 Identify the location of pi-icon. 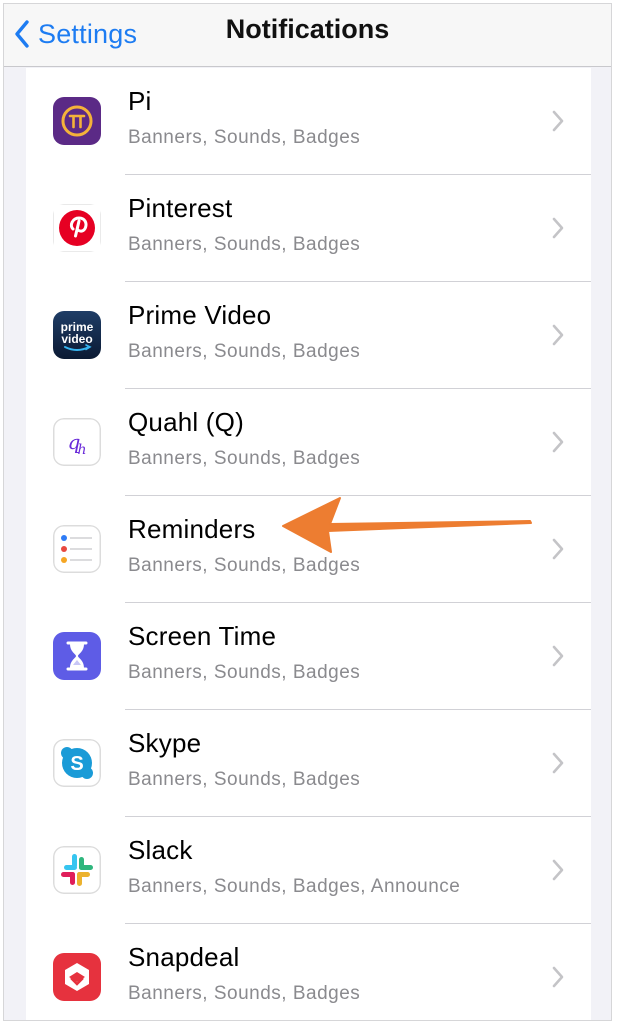
(77, 121).